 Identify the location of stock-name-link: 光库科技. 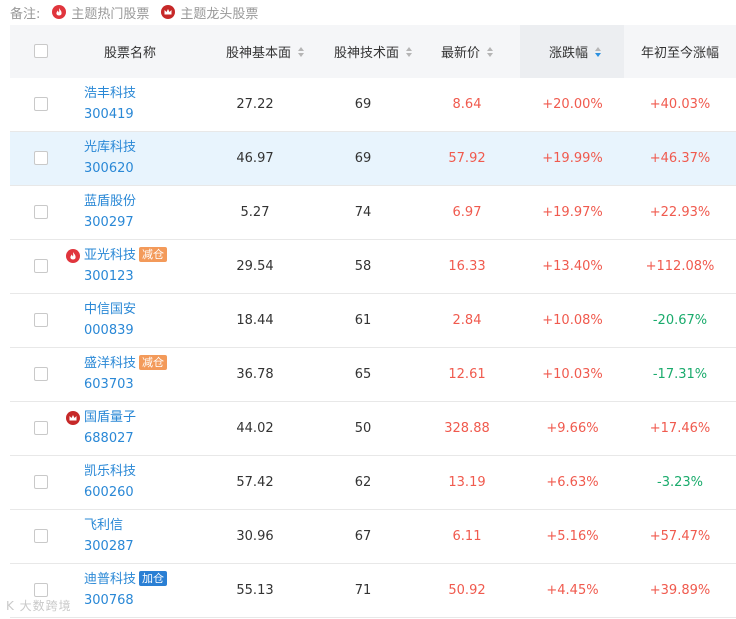
(110, 148).